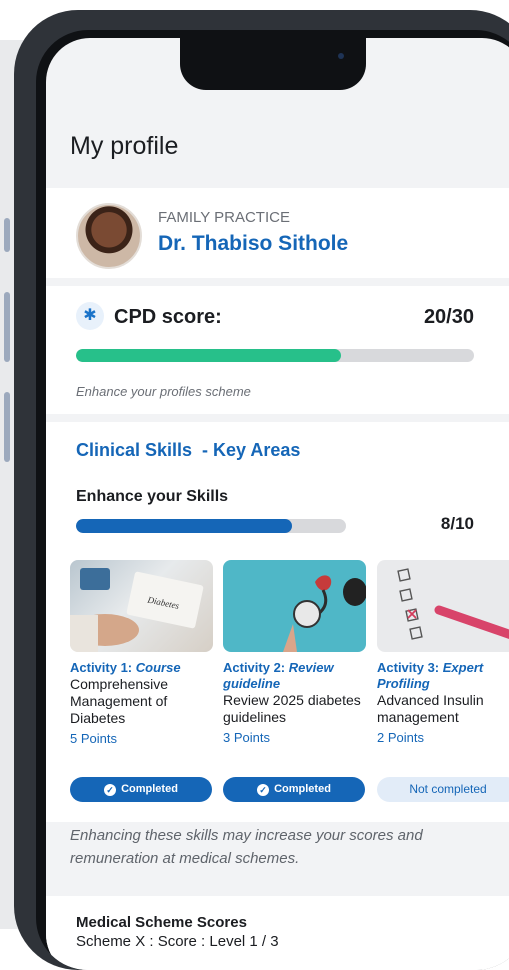 This screenshot has height=970, width=509. What do you see at coordinates (307, 614) in the screenshot?
I see `gauge-shape` at bounding box center [307, 614].